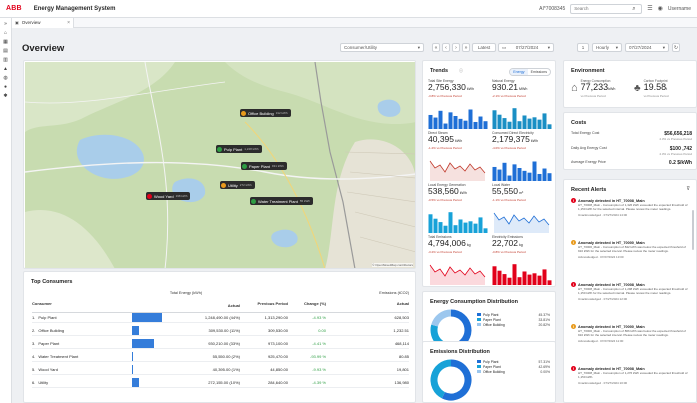 The height and width of the screenshot is (403, 697). Describe the element at coordinates (513, 371) in the screenshot. I see `legend-item: Office Building 0.00%` at that location.